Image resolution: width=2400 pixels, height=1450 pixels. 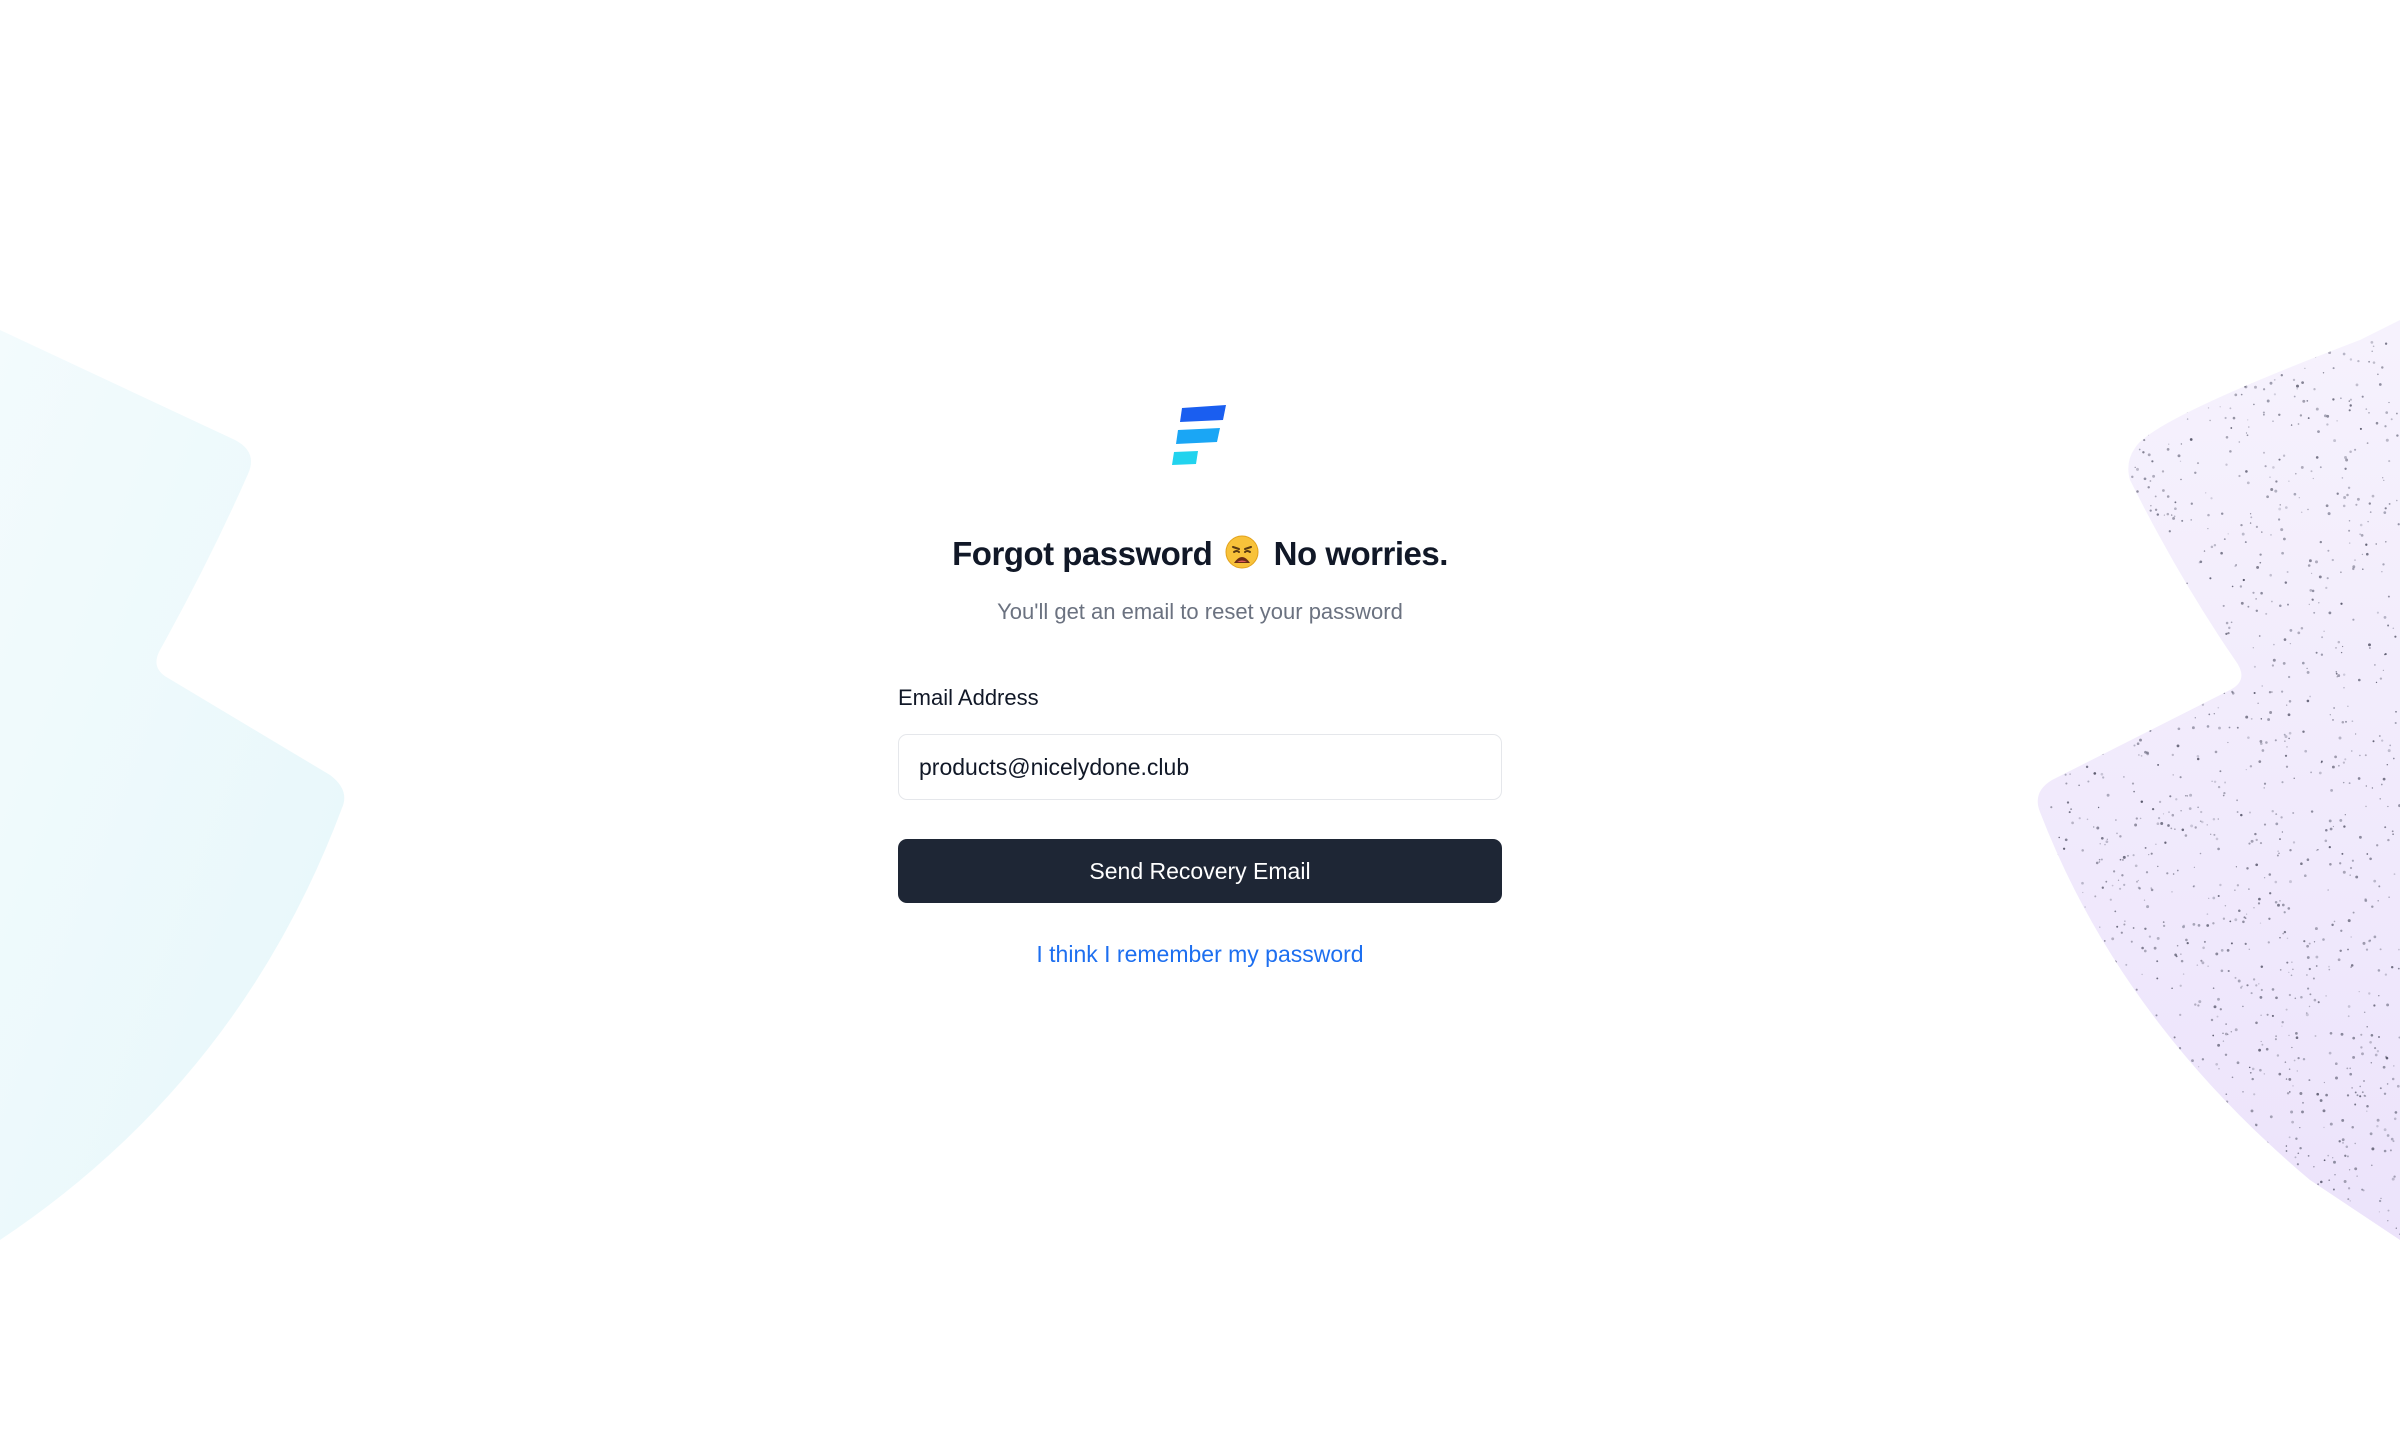 I want to click on background-shape-right, so click(x=2218, y=780).